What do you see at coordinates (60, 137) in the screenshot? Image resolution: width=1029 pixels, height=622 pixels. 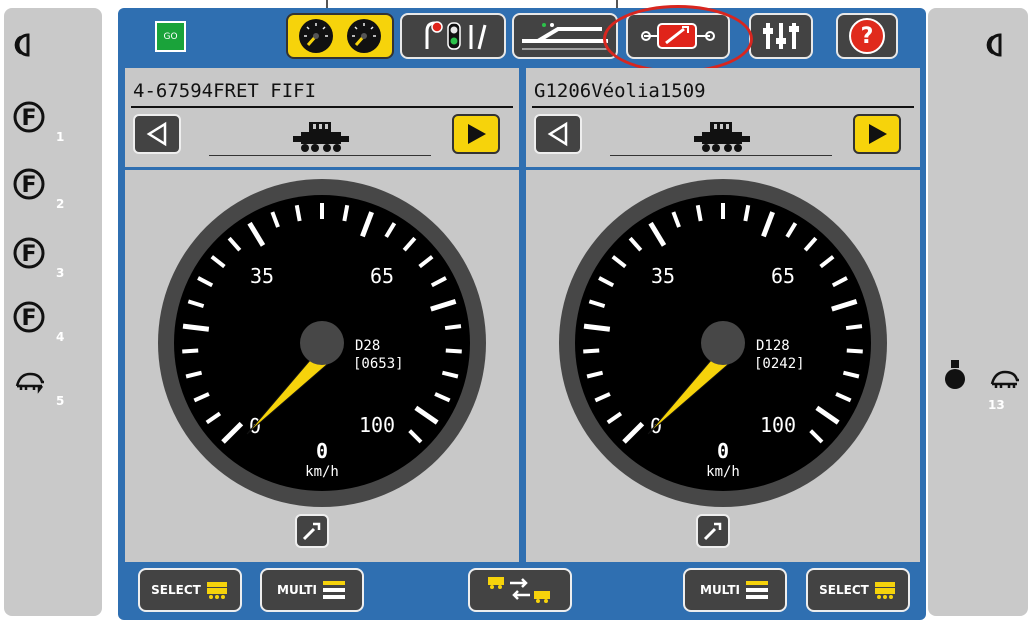 I see `function-number: 1` at bounding box center [60, 137].